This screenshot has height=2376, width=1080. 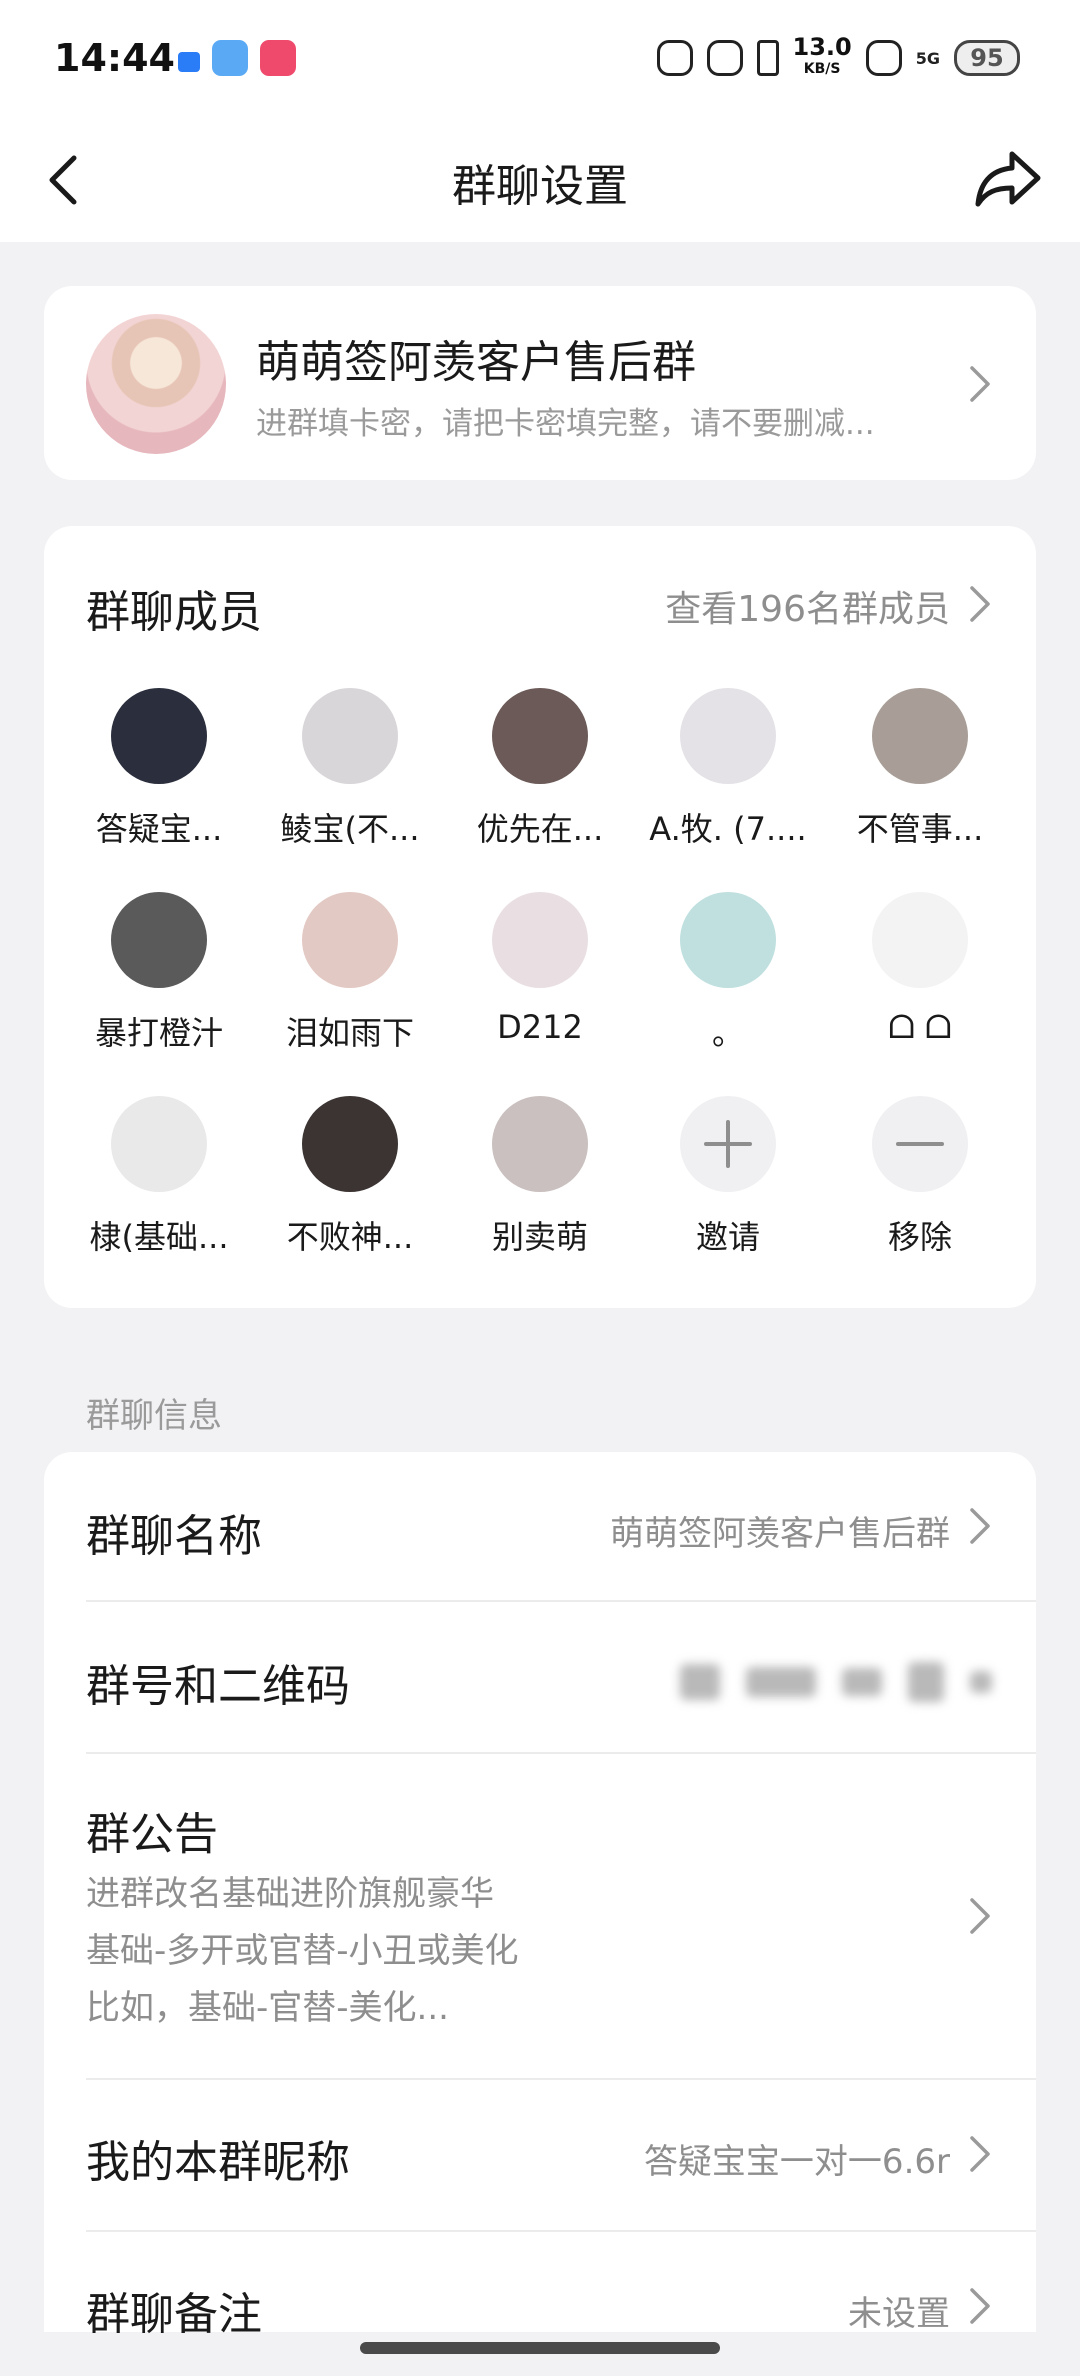 I want to click on alarm-icon, so click(x=674, y=58).